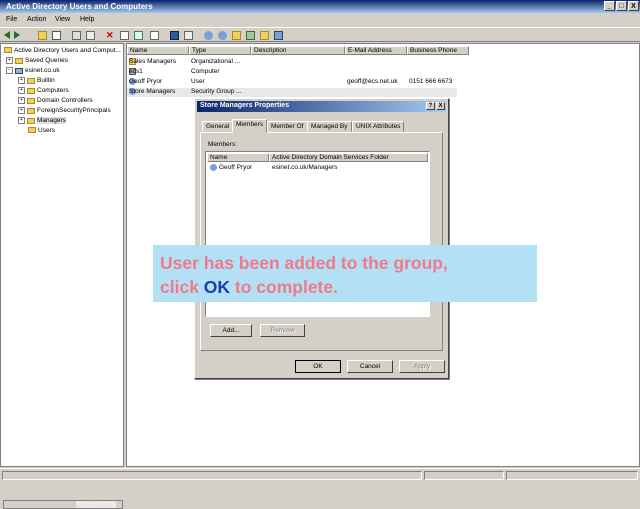  Describe the element at coordinates (76, 35) in the screenshot. I see `cut-icon` at that location.